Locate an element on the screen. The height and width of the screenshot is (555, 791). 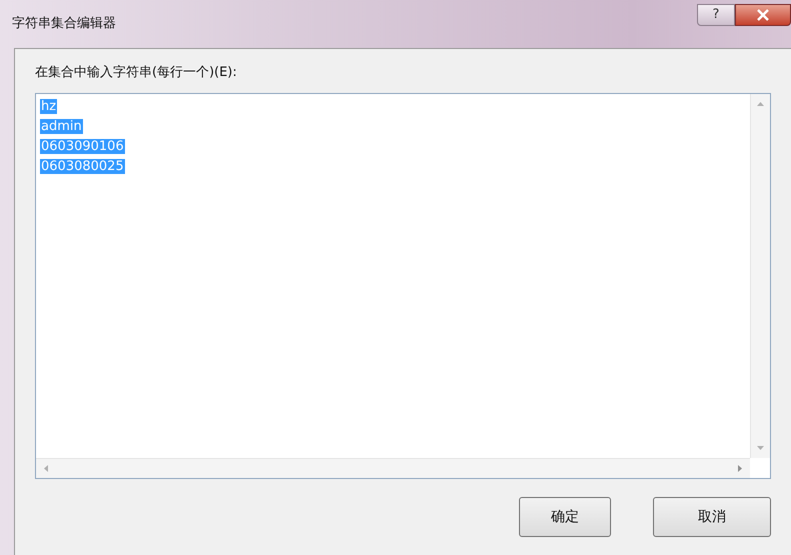
scroll-left-icon is located at coordinates (46, 468).